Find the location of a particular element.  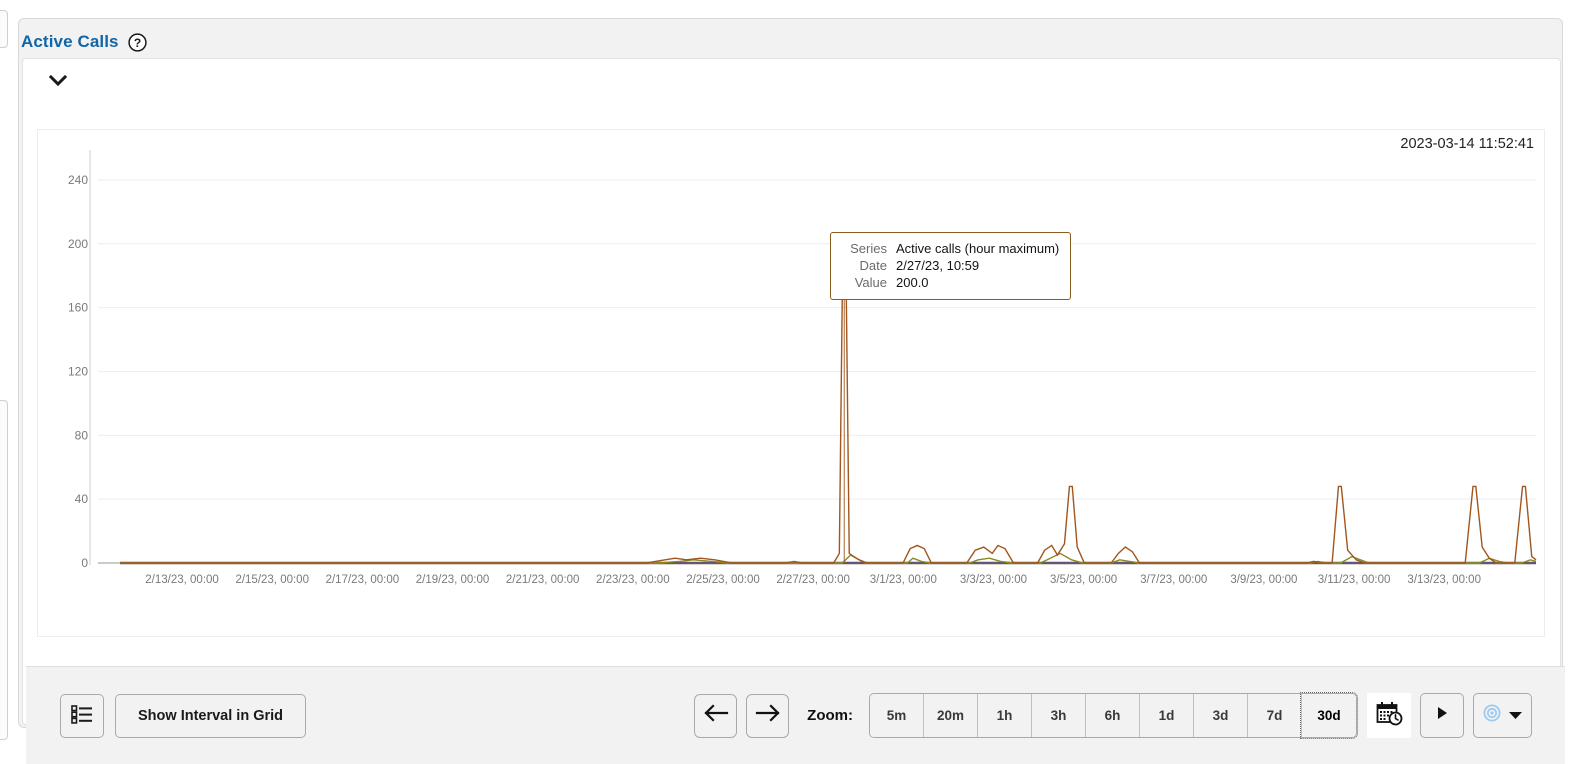

zoom-option-7d: 7d is located at coordinates (1275, 715).